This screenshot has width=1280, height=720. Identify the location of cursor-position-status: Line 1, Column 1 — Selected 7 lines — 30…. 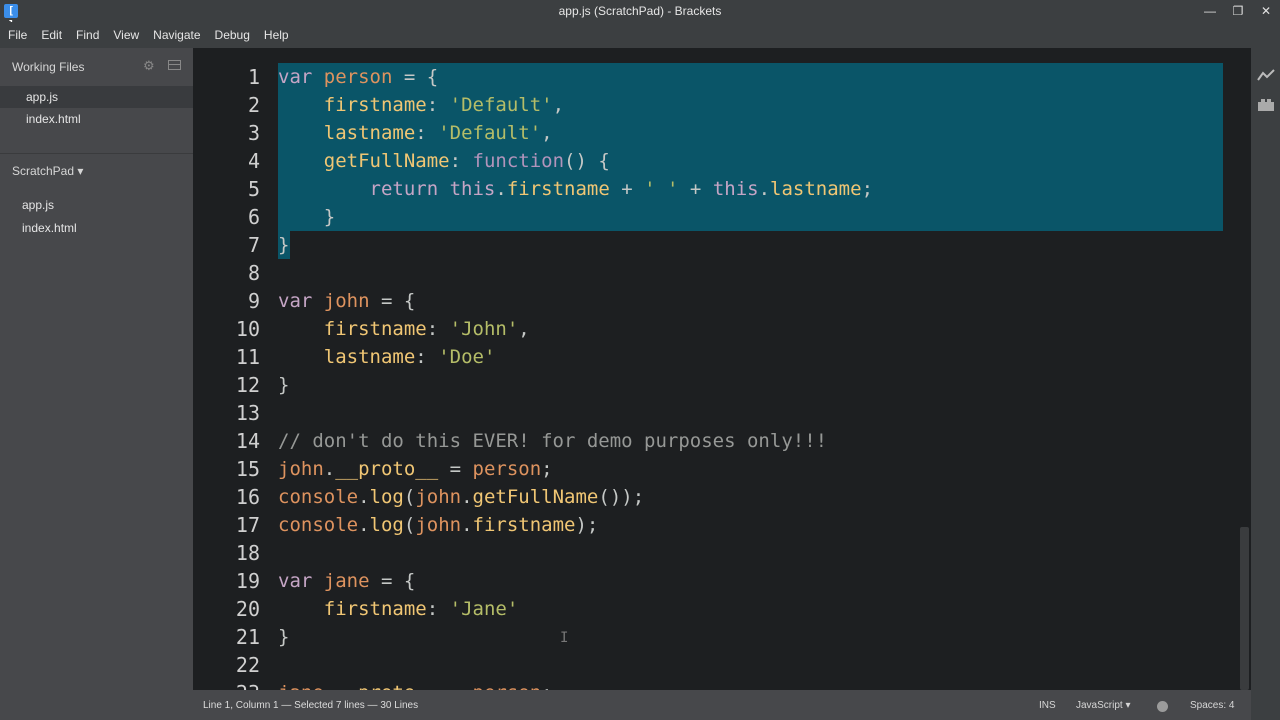
(311, 705).